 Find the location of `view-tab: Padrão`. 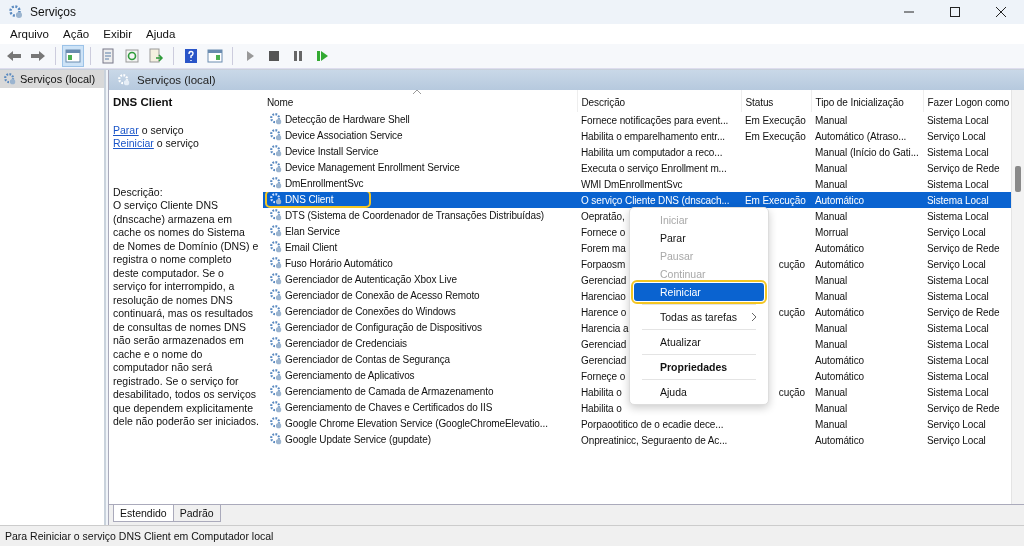

view-tab: Padrão is located at coordinates (196, 513).